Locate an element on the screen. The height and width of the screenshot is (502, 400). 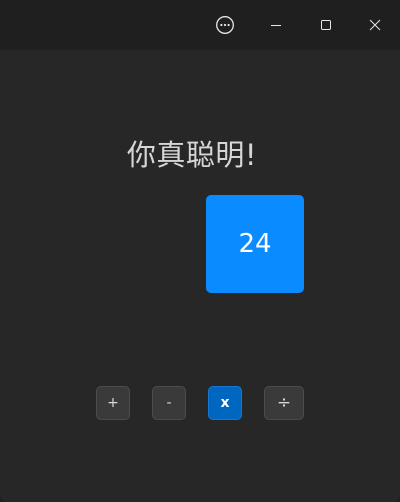
close-icon is located at coordinates (375, 25).